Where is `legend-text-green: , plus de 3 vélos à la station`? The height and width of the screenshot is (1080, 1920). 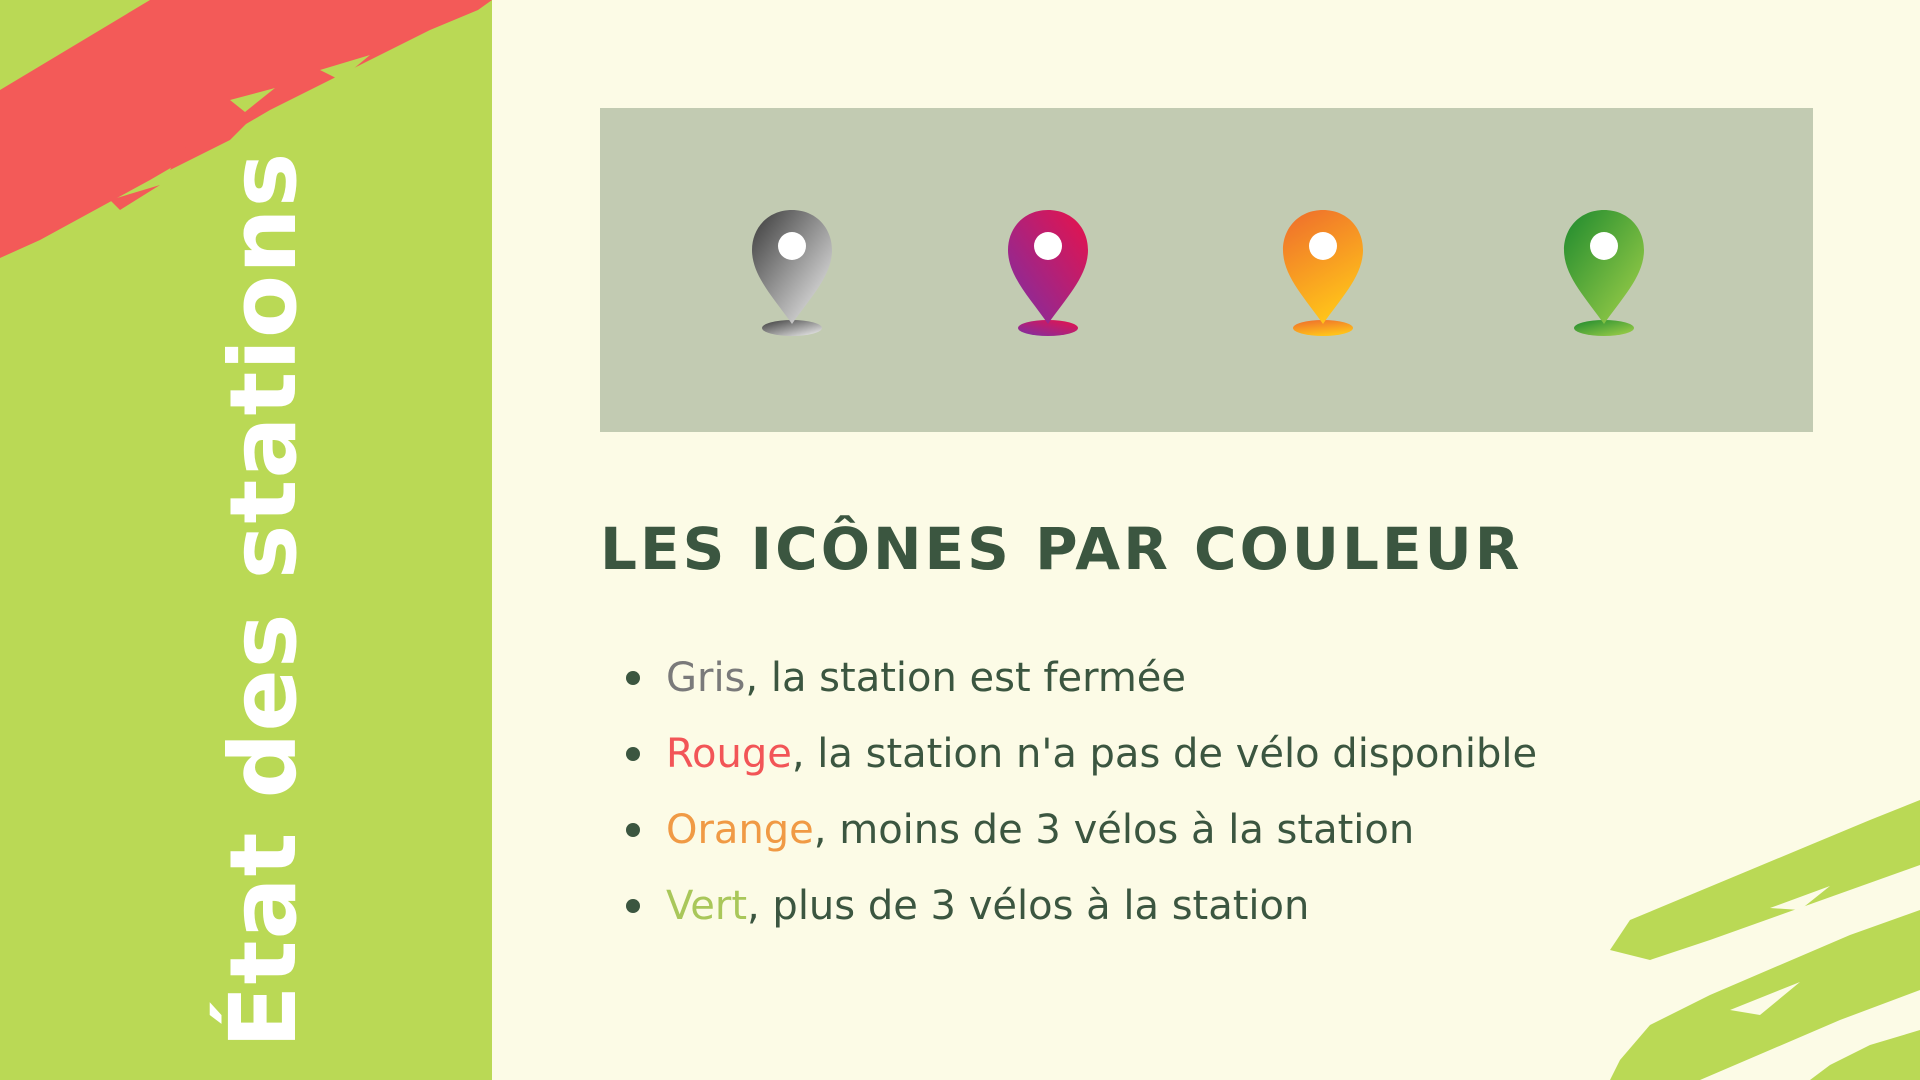 legend-text-green: , plus de 3 vélos à la station is located at coordinates (1028, 906).